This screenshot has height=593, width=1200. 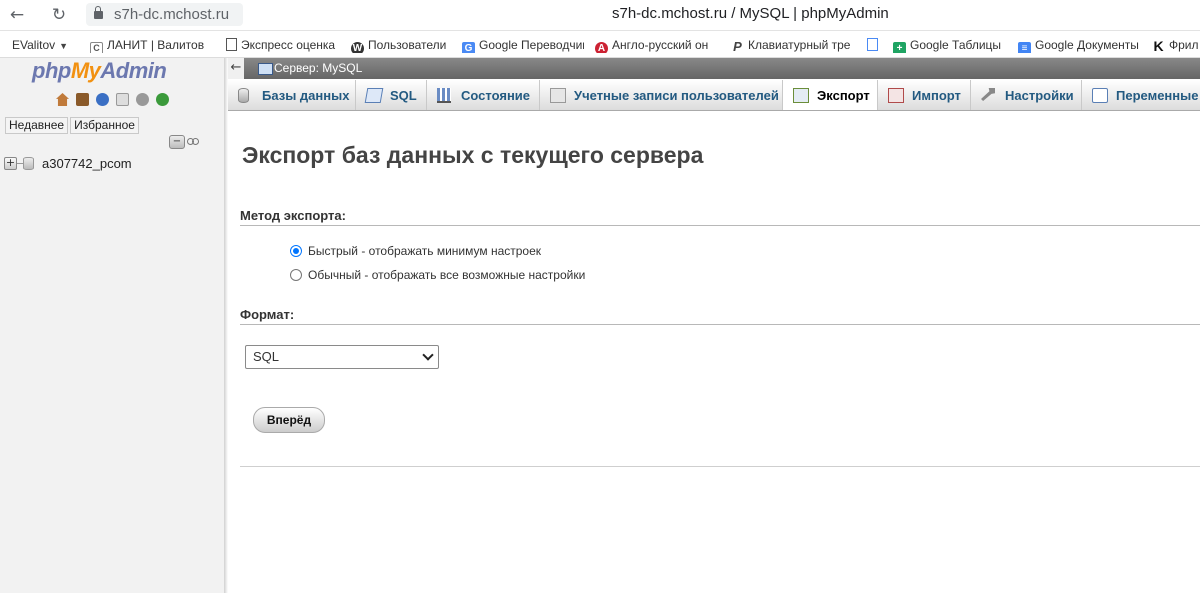 What do you see at coordinates (103, 99) in the screenshot?
I see `help-icon` at bounding box center [103, 99].